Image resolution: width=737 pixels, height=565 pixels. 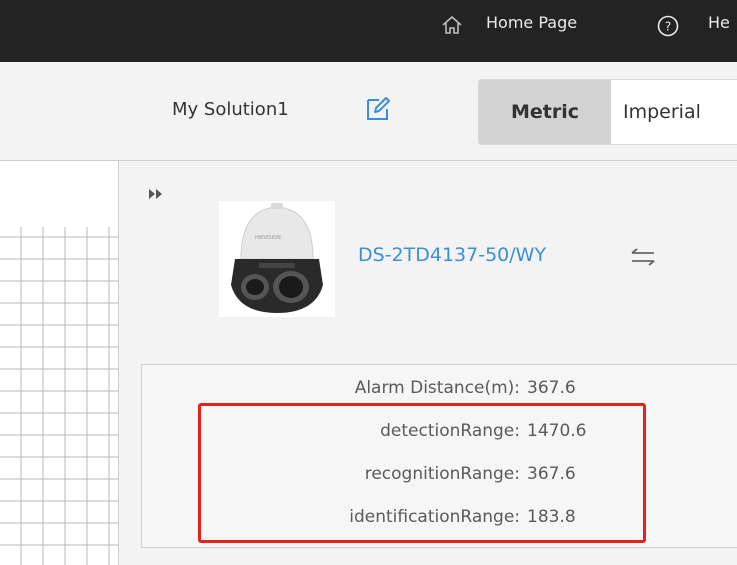 What do you see at coordinates (59, 396) in the screenshot?
I see `grid-canvas` at bounding box center [59, 396].